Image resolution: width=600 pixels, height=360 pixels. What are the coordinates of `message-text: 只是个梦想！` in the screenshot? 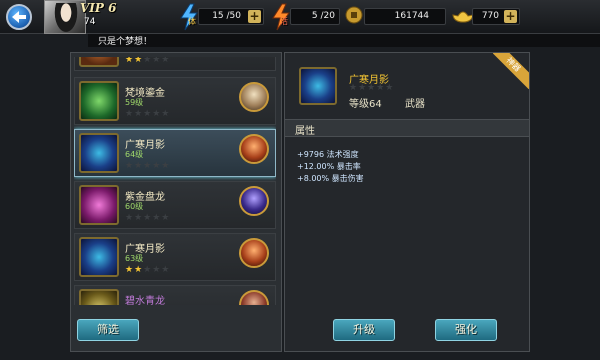 It's located at (125, 42).